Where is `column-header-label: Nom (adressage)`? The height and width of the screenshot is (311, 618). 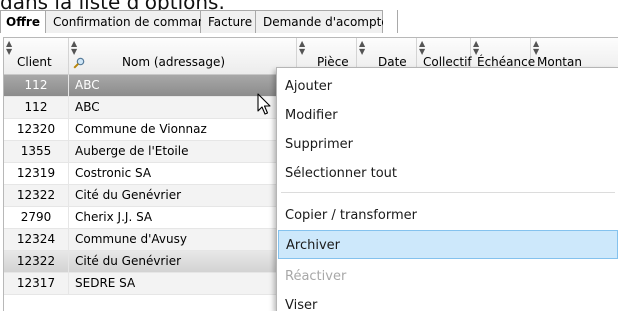
column-header-label: Nom (adressage) is located at coordinates (174, 62).